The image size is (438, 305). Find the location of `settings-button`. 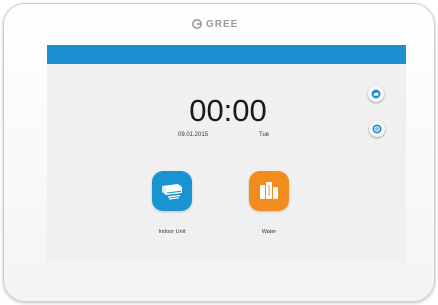

settings-button is located at coordinates (377, 129).